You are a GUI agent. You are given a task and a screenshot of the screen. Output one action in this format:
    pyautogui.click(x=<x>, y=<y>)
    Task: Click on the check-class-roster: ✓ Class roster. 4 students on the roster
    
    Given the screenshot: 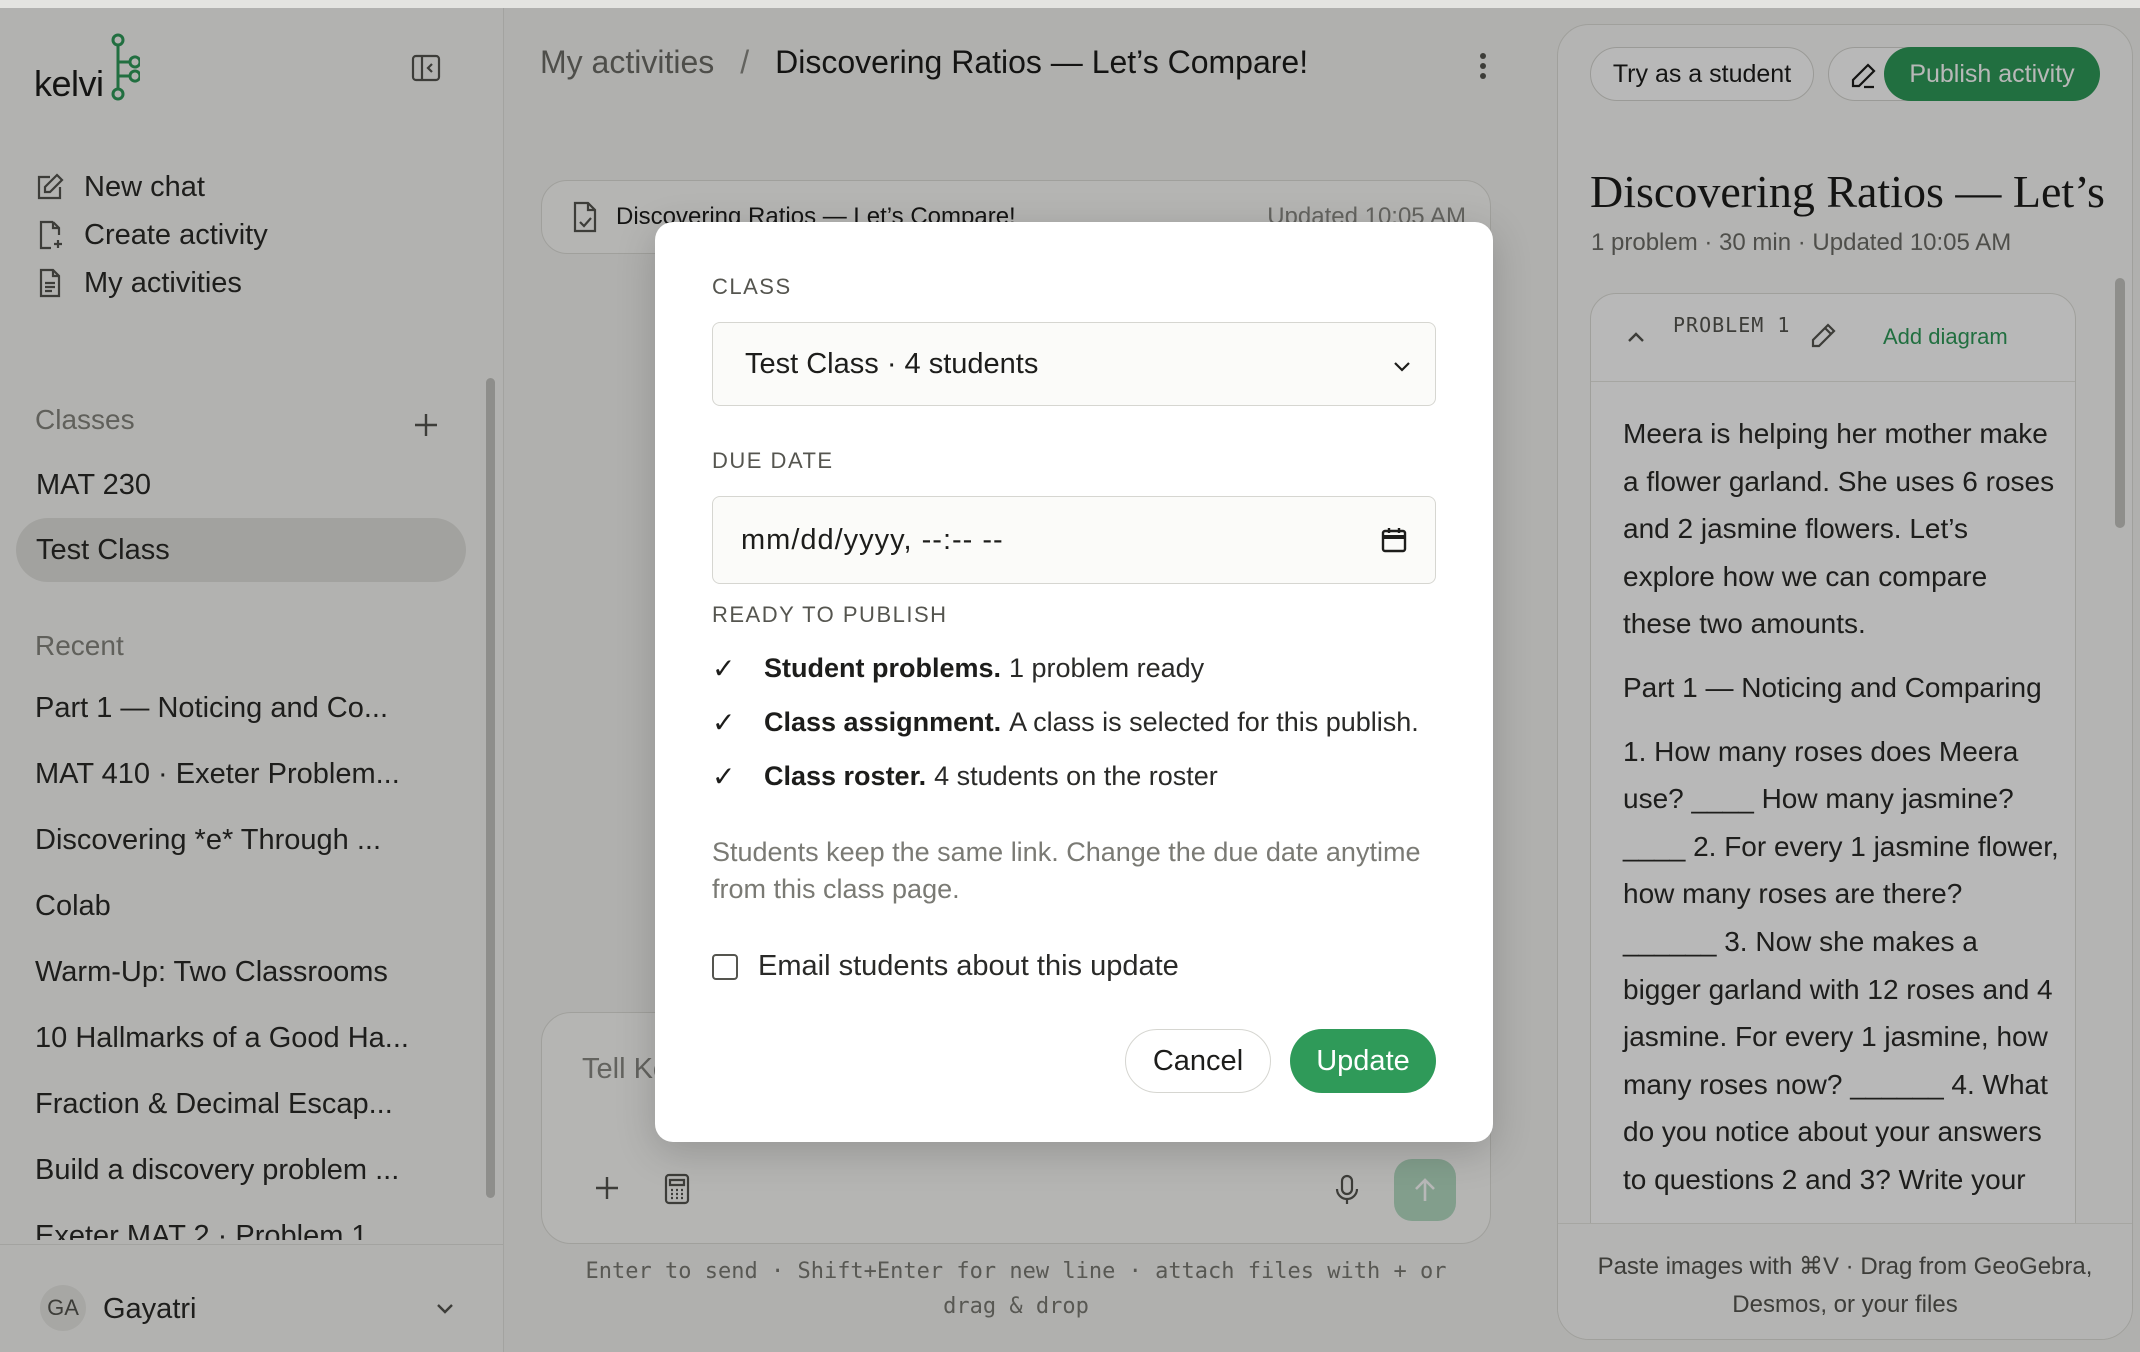 What is the action you would take?
    pyautogui.click(x=965, y=776)
    